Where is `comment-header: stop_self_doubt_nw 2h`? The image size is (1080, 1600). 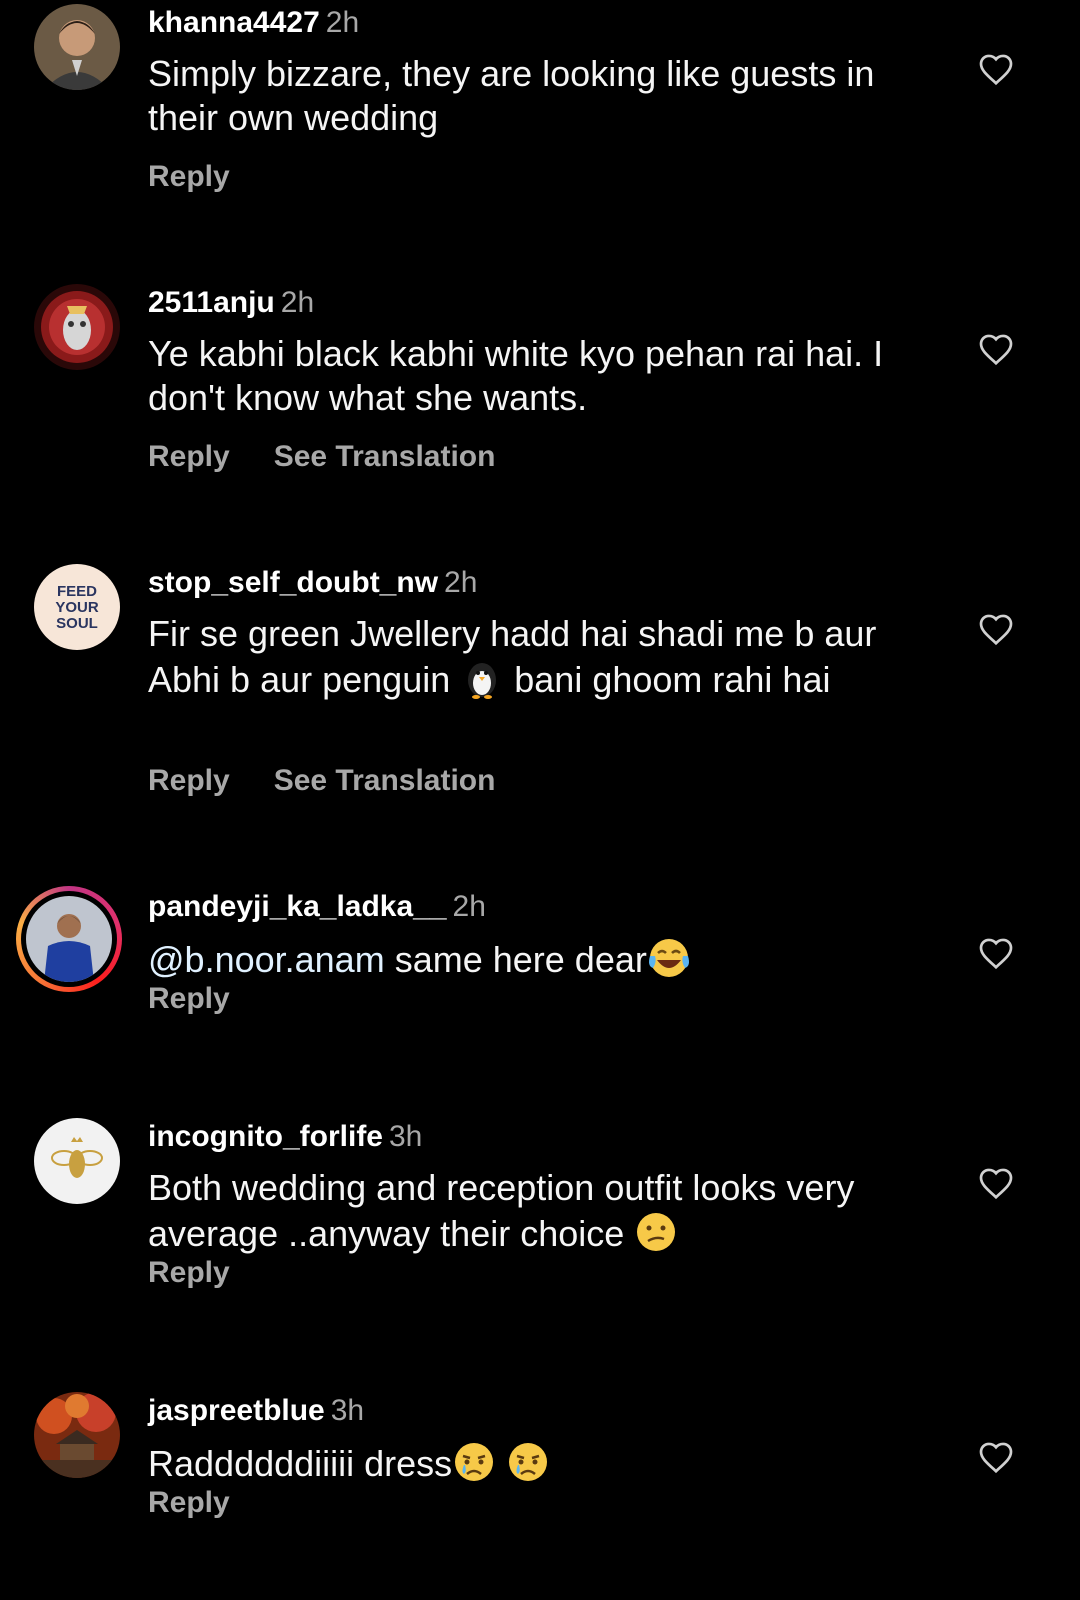 comment-header: stop_self_doubt_nw 2h is located at coordinates (312, 583).